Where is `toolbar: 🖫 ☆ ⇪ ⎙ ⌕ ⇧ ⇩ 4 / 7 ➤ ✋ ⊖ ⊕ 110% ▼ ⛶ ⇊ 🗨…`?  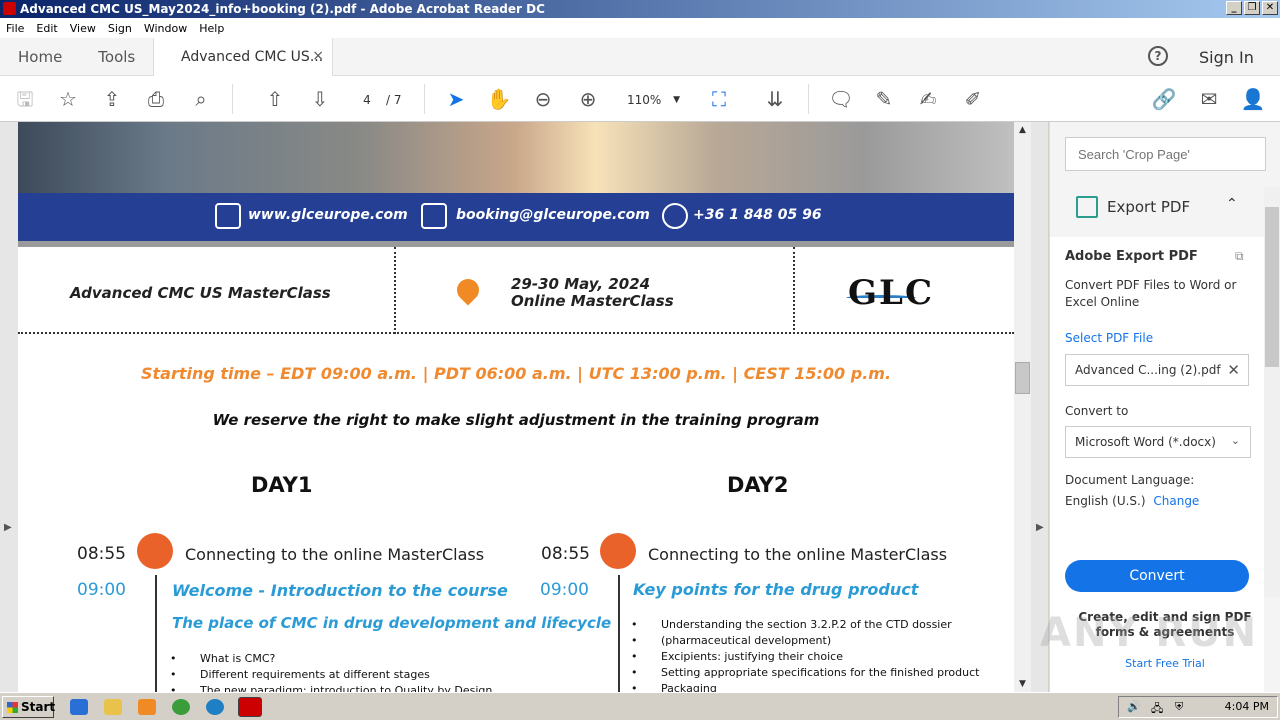 toolbar: 🖫 ☆ ⇪ ⎙ ⌕ ⇧ ⇩ 4 / 7 ➤ ✋ ⊖ ⊕ 110% ▼ ⛶ ⇊ 🗨… is located at coordinates (640, 99).